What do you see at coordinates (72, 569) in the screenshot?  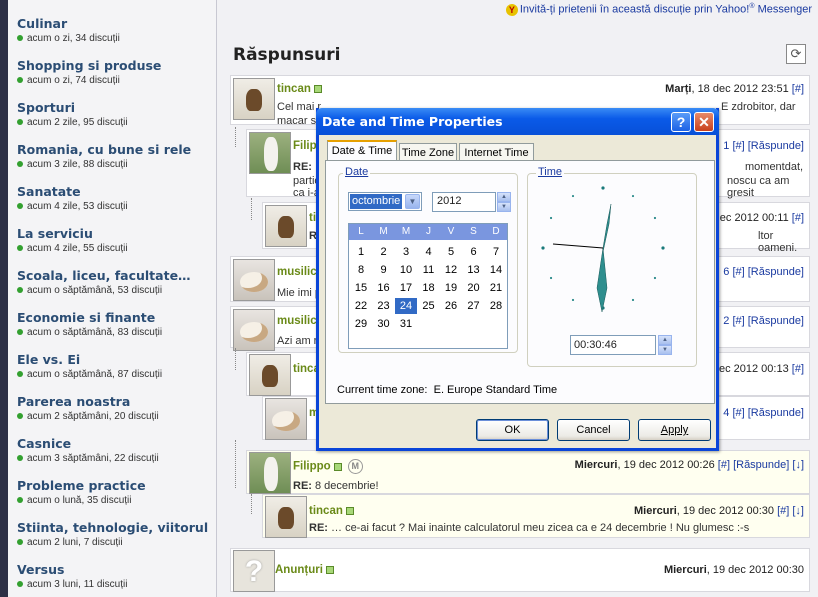 I see `category-title: Versus` at bounding box center [72, 569].